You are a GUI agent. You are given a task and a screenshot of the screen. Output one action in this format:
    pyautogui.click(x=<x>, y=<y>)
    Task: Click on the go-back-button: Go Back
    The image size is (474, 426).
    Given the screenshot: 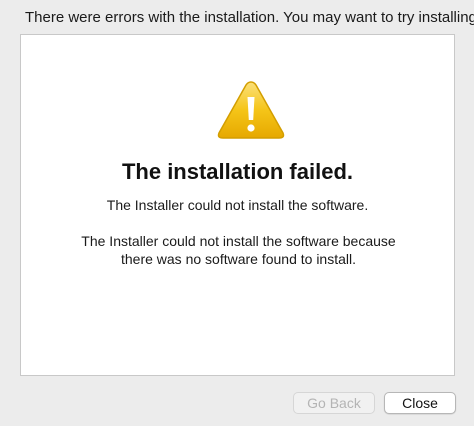 What is the action you would take?
    pyautogui.click(x=334, y=403)
    